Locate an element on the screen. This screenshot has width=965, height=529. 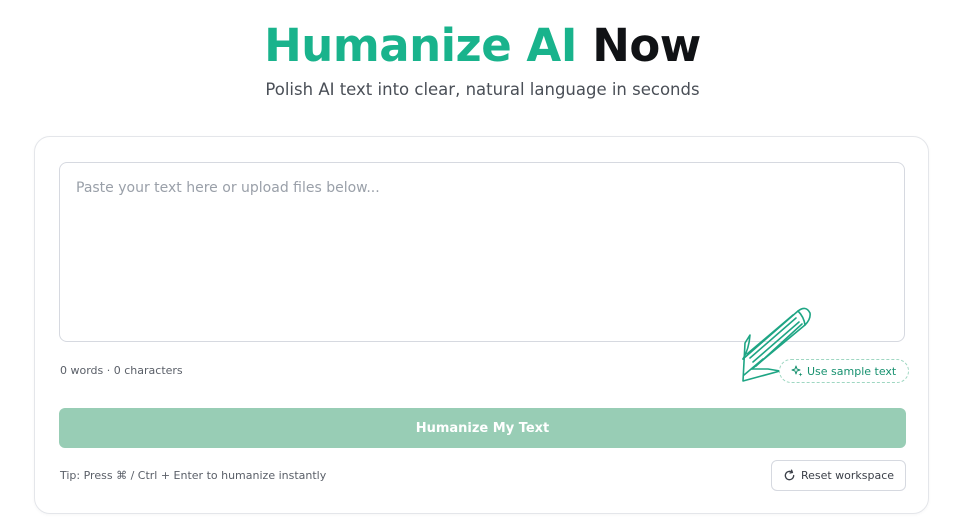
use-sample-text-button: Use sample text is located at coordinates (844, 371).